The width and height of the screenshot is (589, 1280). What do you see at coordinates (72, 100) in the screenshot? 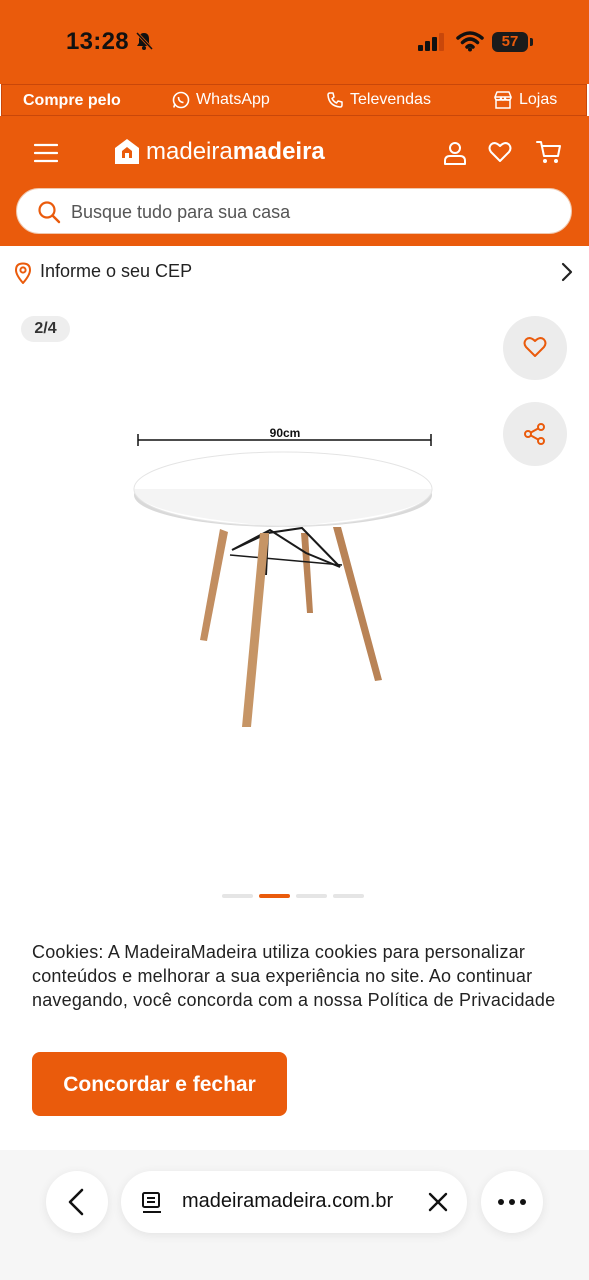
I see `contact-bar-label: Compre pelo` at bounding box center [72, 100].